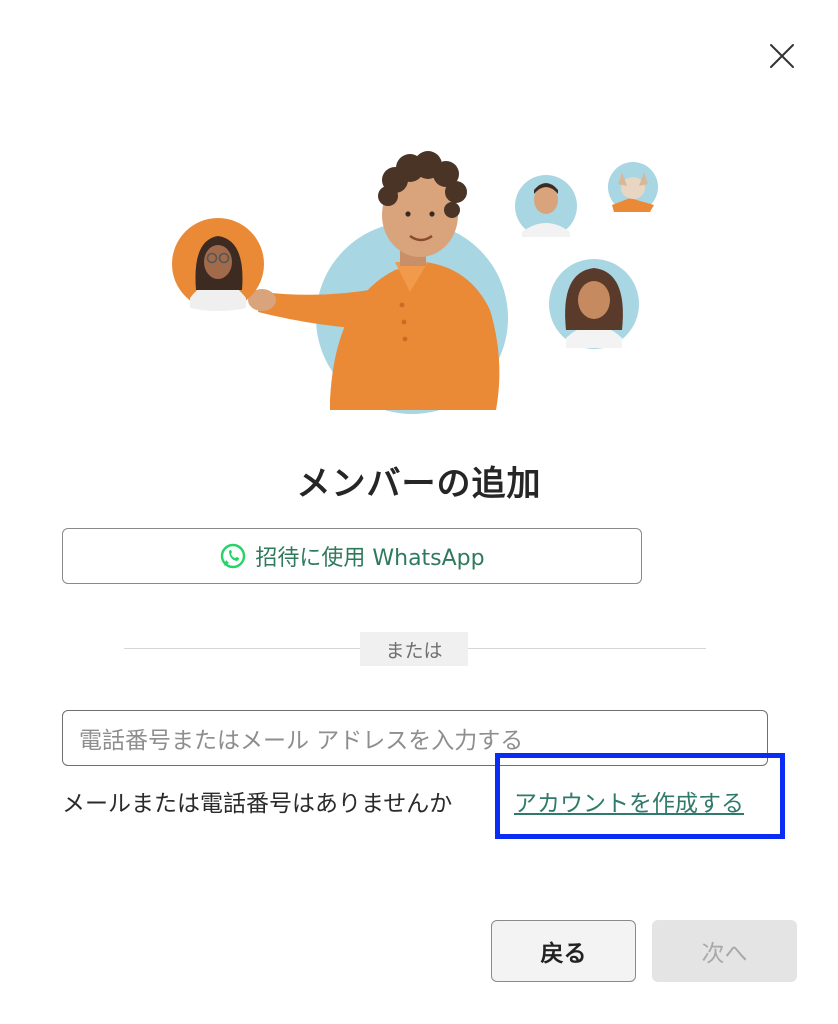  What do you see at coordinates (419, 484) in the screenshot?
I see `dialog-title: メンバーの追加` at bounding box center [419, 484].